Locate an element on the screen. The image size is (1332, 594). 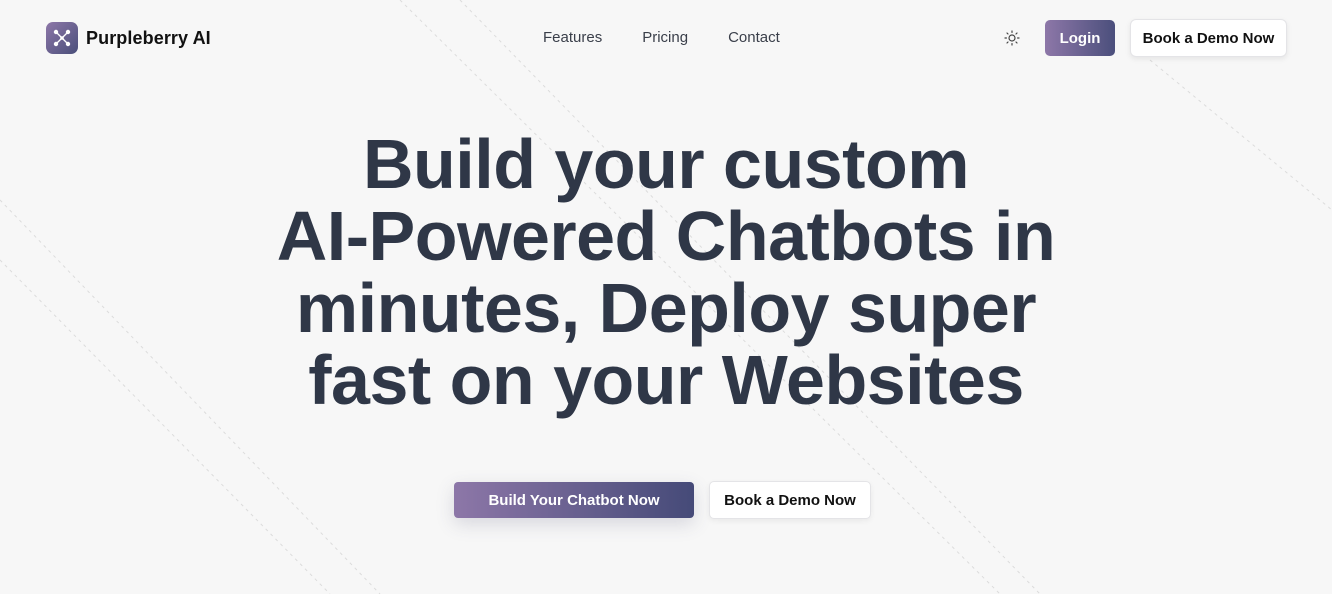
theme-toggle-button is located at coordinates (1012, 38).